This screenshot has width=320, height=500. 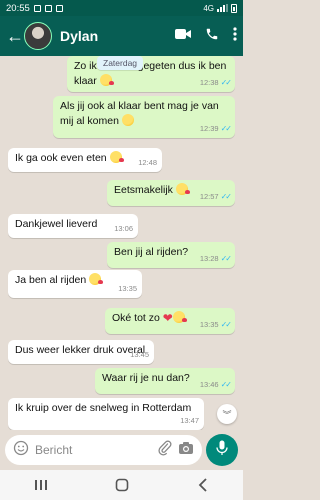 I want to click on message-in: Ik ga ook even eten 12:48, so click(x=85, y=160).